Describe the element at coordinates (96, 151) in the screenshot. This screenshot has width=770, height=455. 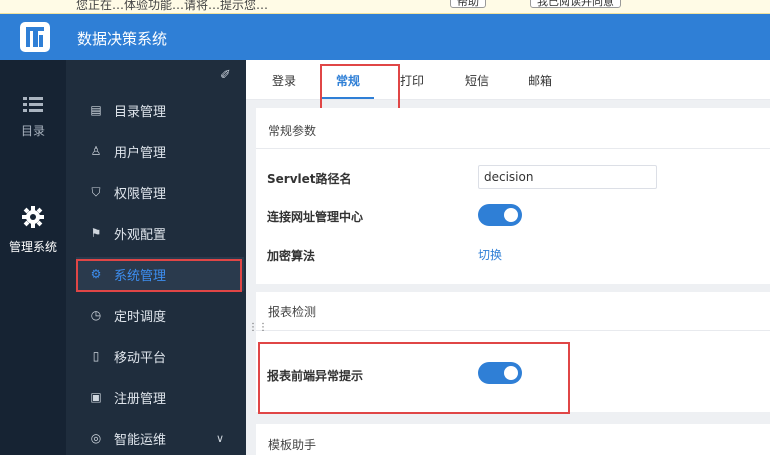
I see `user-list-icon: ♙` at that location.